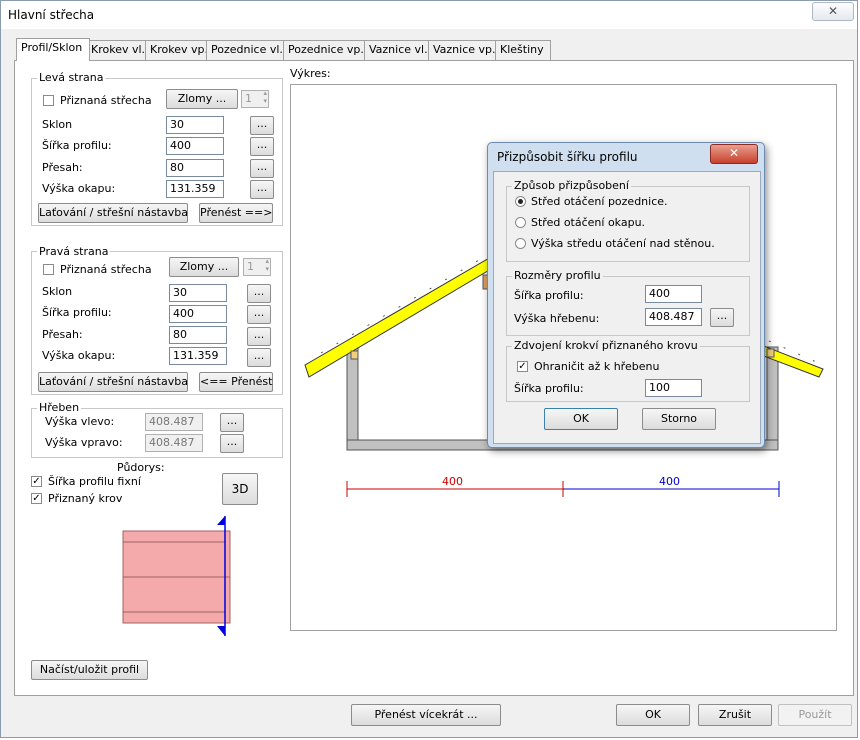  I want to click on dialog-ok-button: OK, so click(581, 419).